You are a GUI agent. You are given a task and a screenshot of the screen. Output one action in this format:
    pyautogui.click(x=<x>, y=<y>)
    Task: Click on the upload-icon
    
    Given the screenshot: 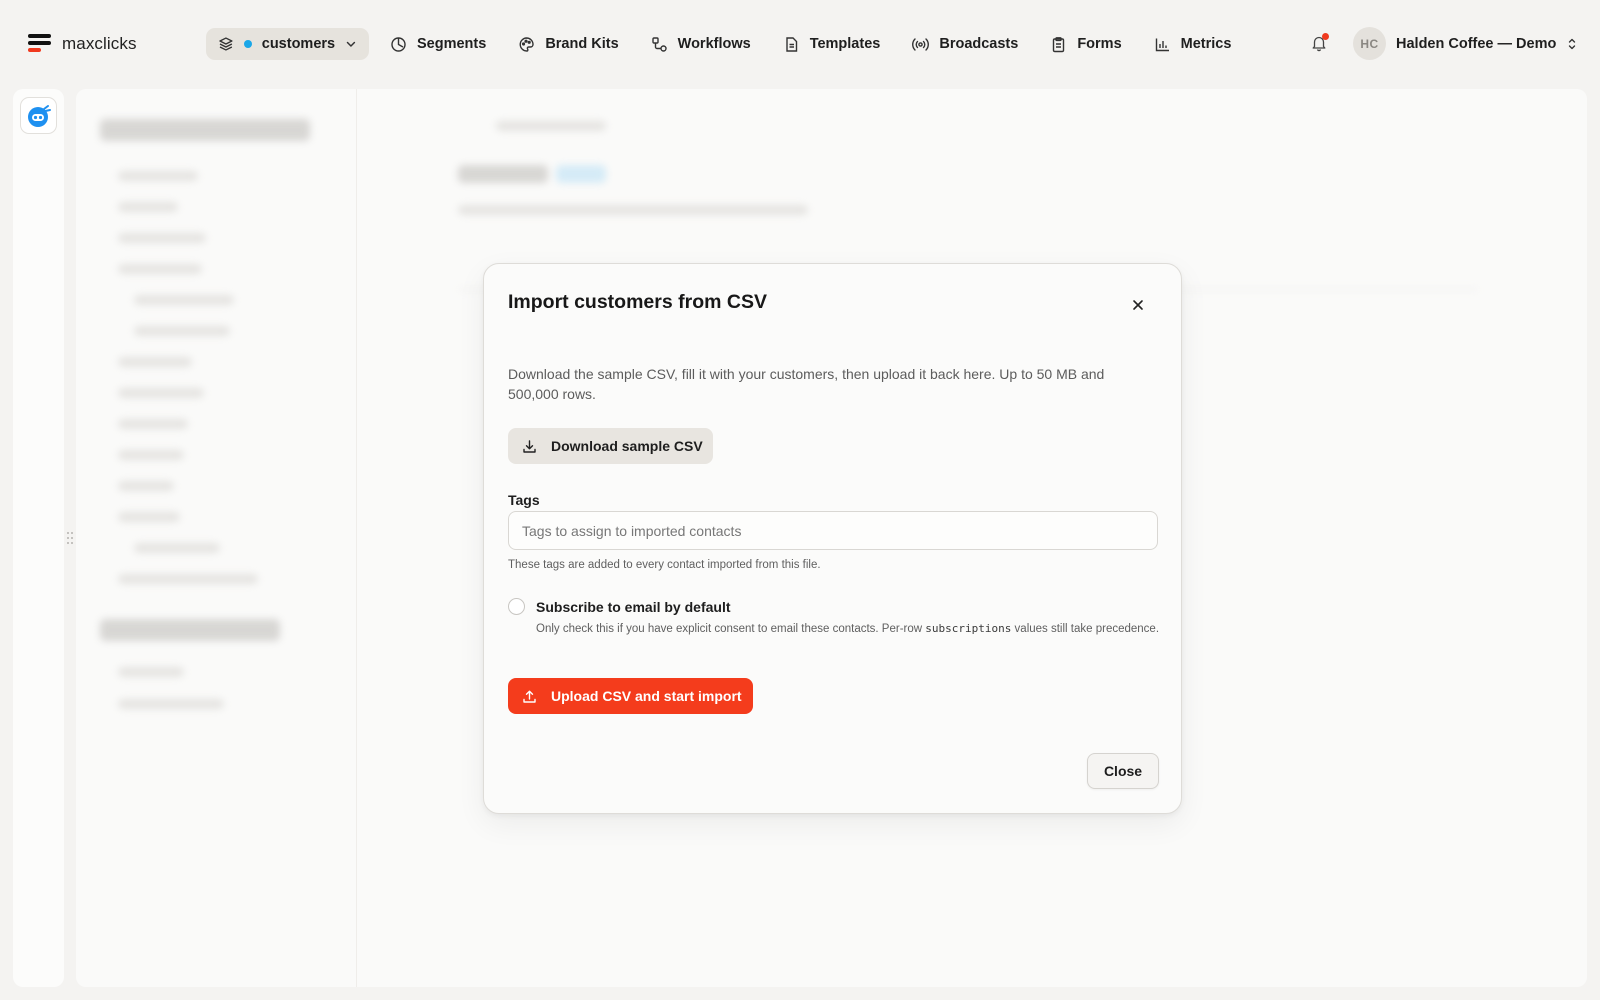 What is the action you would take?
    pyautogui.click(x=529, y=696)
    